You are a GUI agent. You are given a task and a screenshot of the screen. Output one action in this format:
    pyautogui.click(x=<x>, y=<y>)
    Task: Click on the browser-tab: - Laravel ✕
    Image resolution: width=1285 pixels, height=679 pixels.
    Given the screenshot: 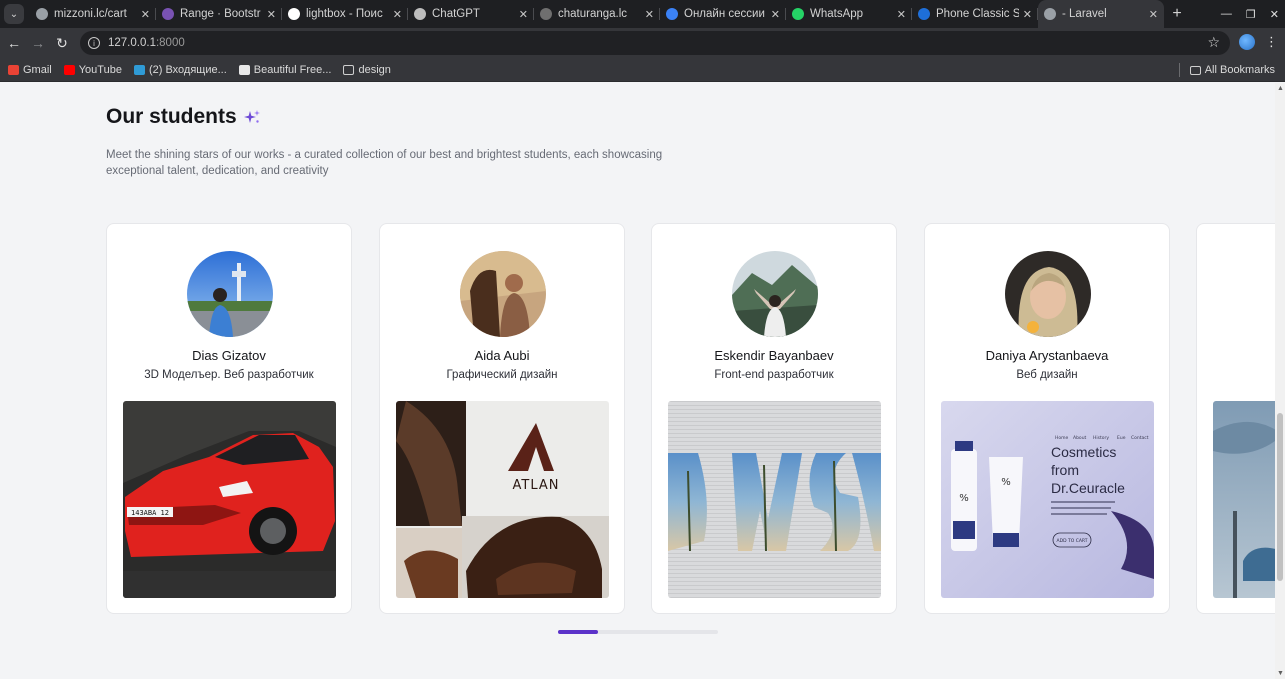 What is the action you would take?
    pyautogui.click(x=1101, y=14)
    